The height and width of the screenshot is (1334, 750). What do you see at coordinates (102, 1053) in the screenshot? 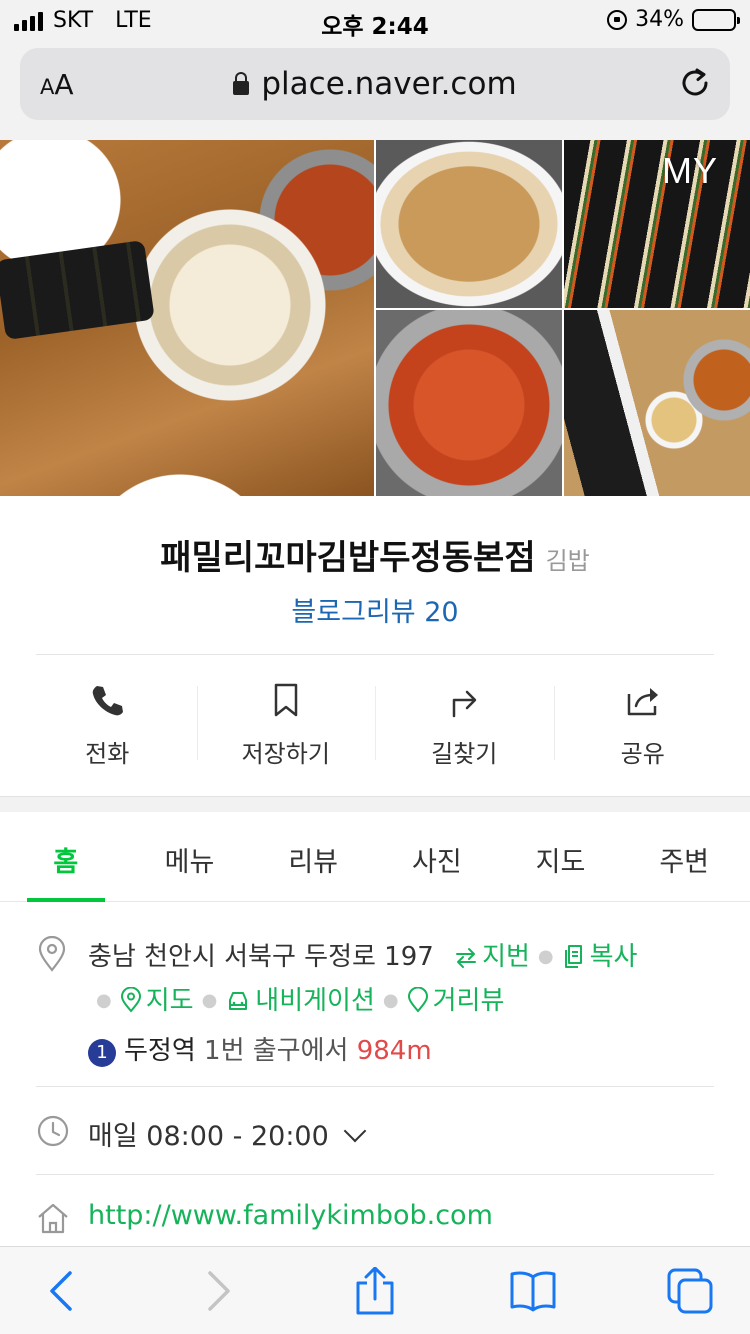
I see `subway-line-badge: 1` at bounding box center [102, 1053].